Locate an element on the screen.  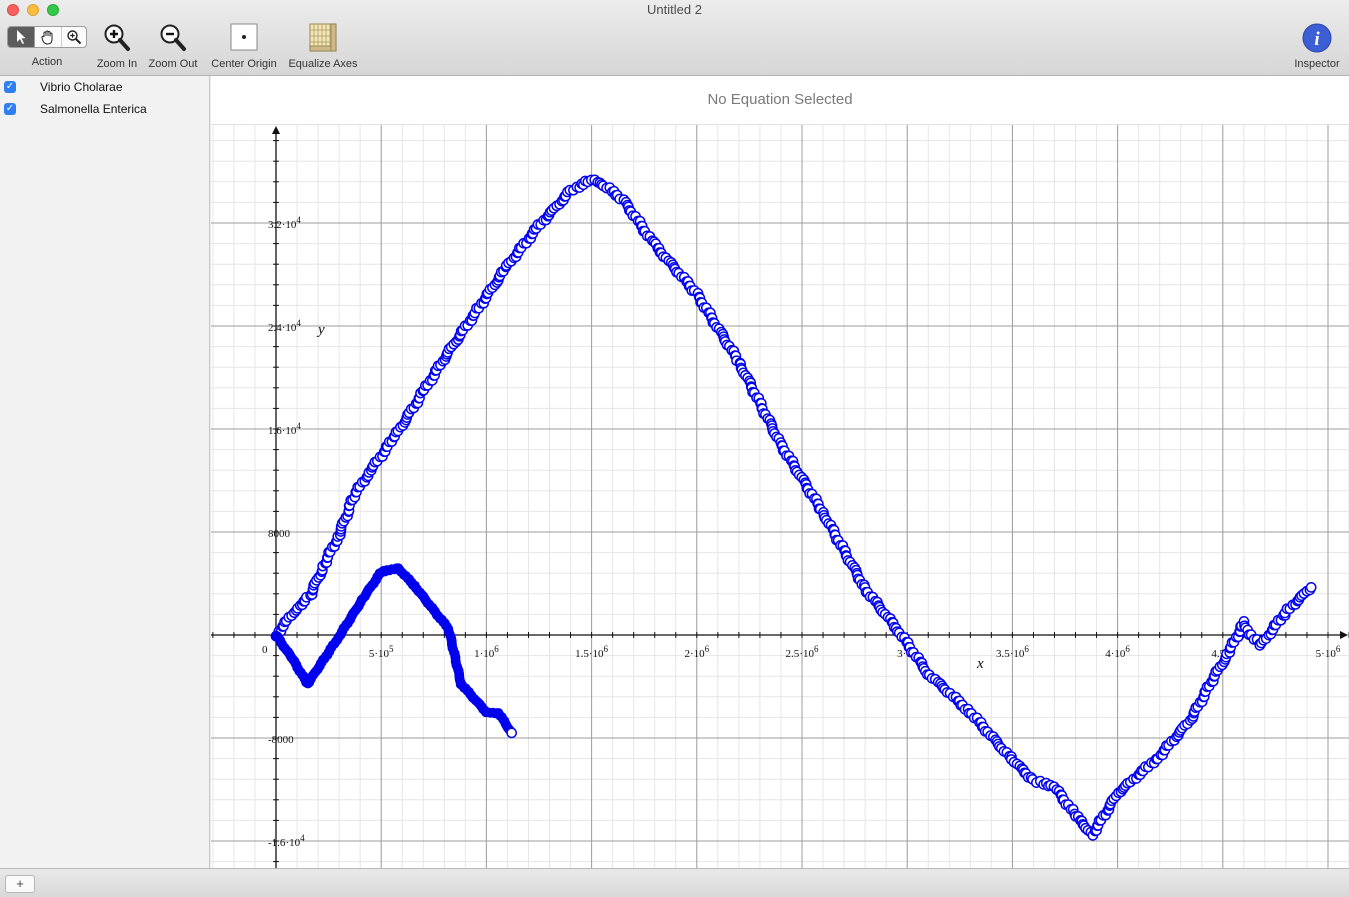
zoom-out-label: Zoom Out is located at coordinates (173, 64).